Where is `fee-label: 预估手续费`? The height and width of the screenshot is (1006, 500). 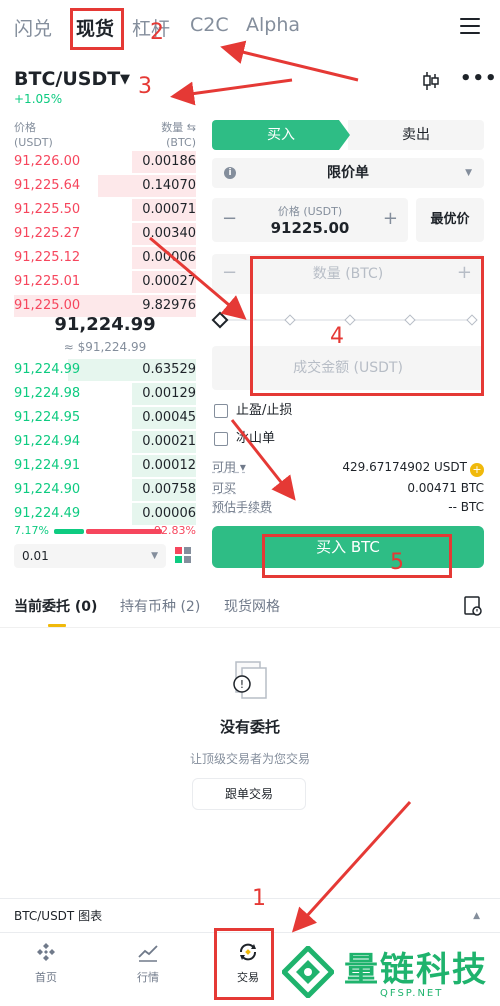
fee-label: 预估手续费 is located at coordinates (242, 507).